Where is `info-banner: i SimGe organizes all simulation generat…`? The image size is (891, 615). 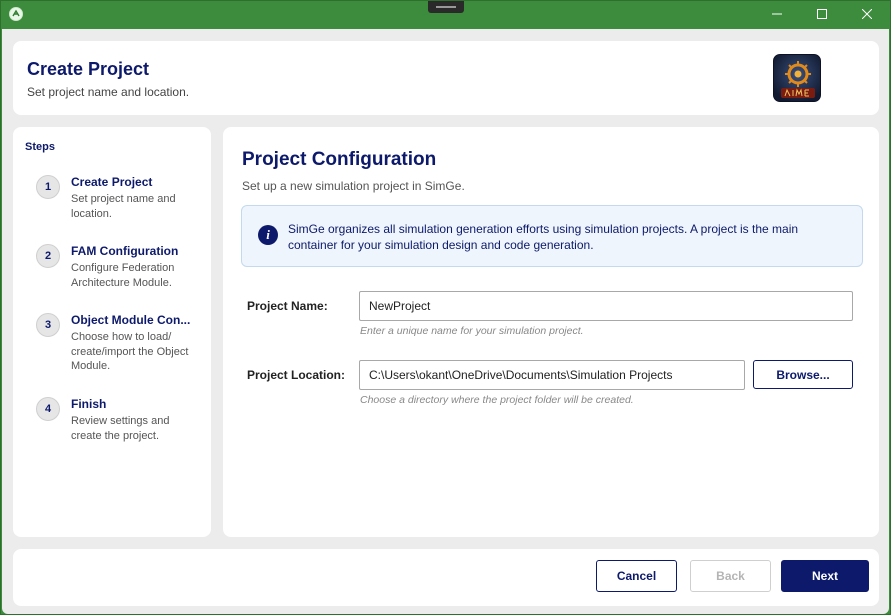
info-banner: i SimGe organizes all simulation generat… is located at coordinates (552, 236).